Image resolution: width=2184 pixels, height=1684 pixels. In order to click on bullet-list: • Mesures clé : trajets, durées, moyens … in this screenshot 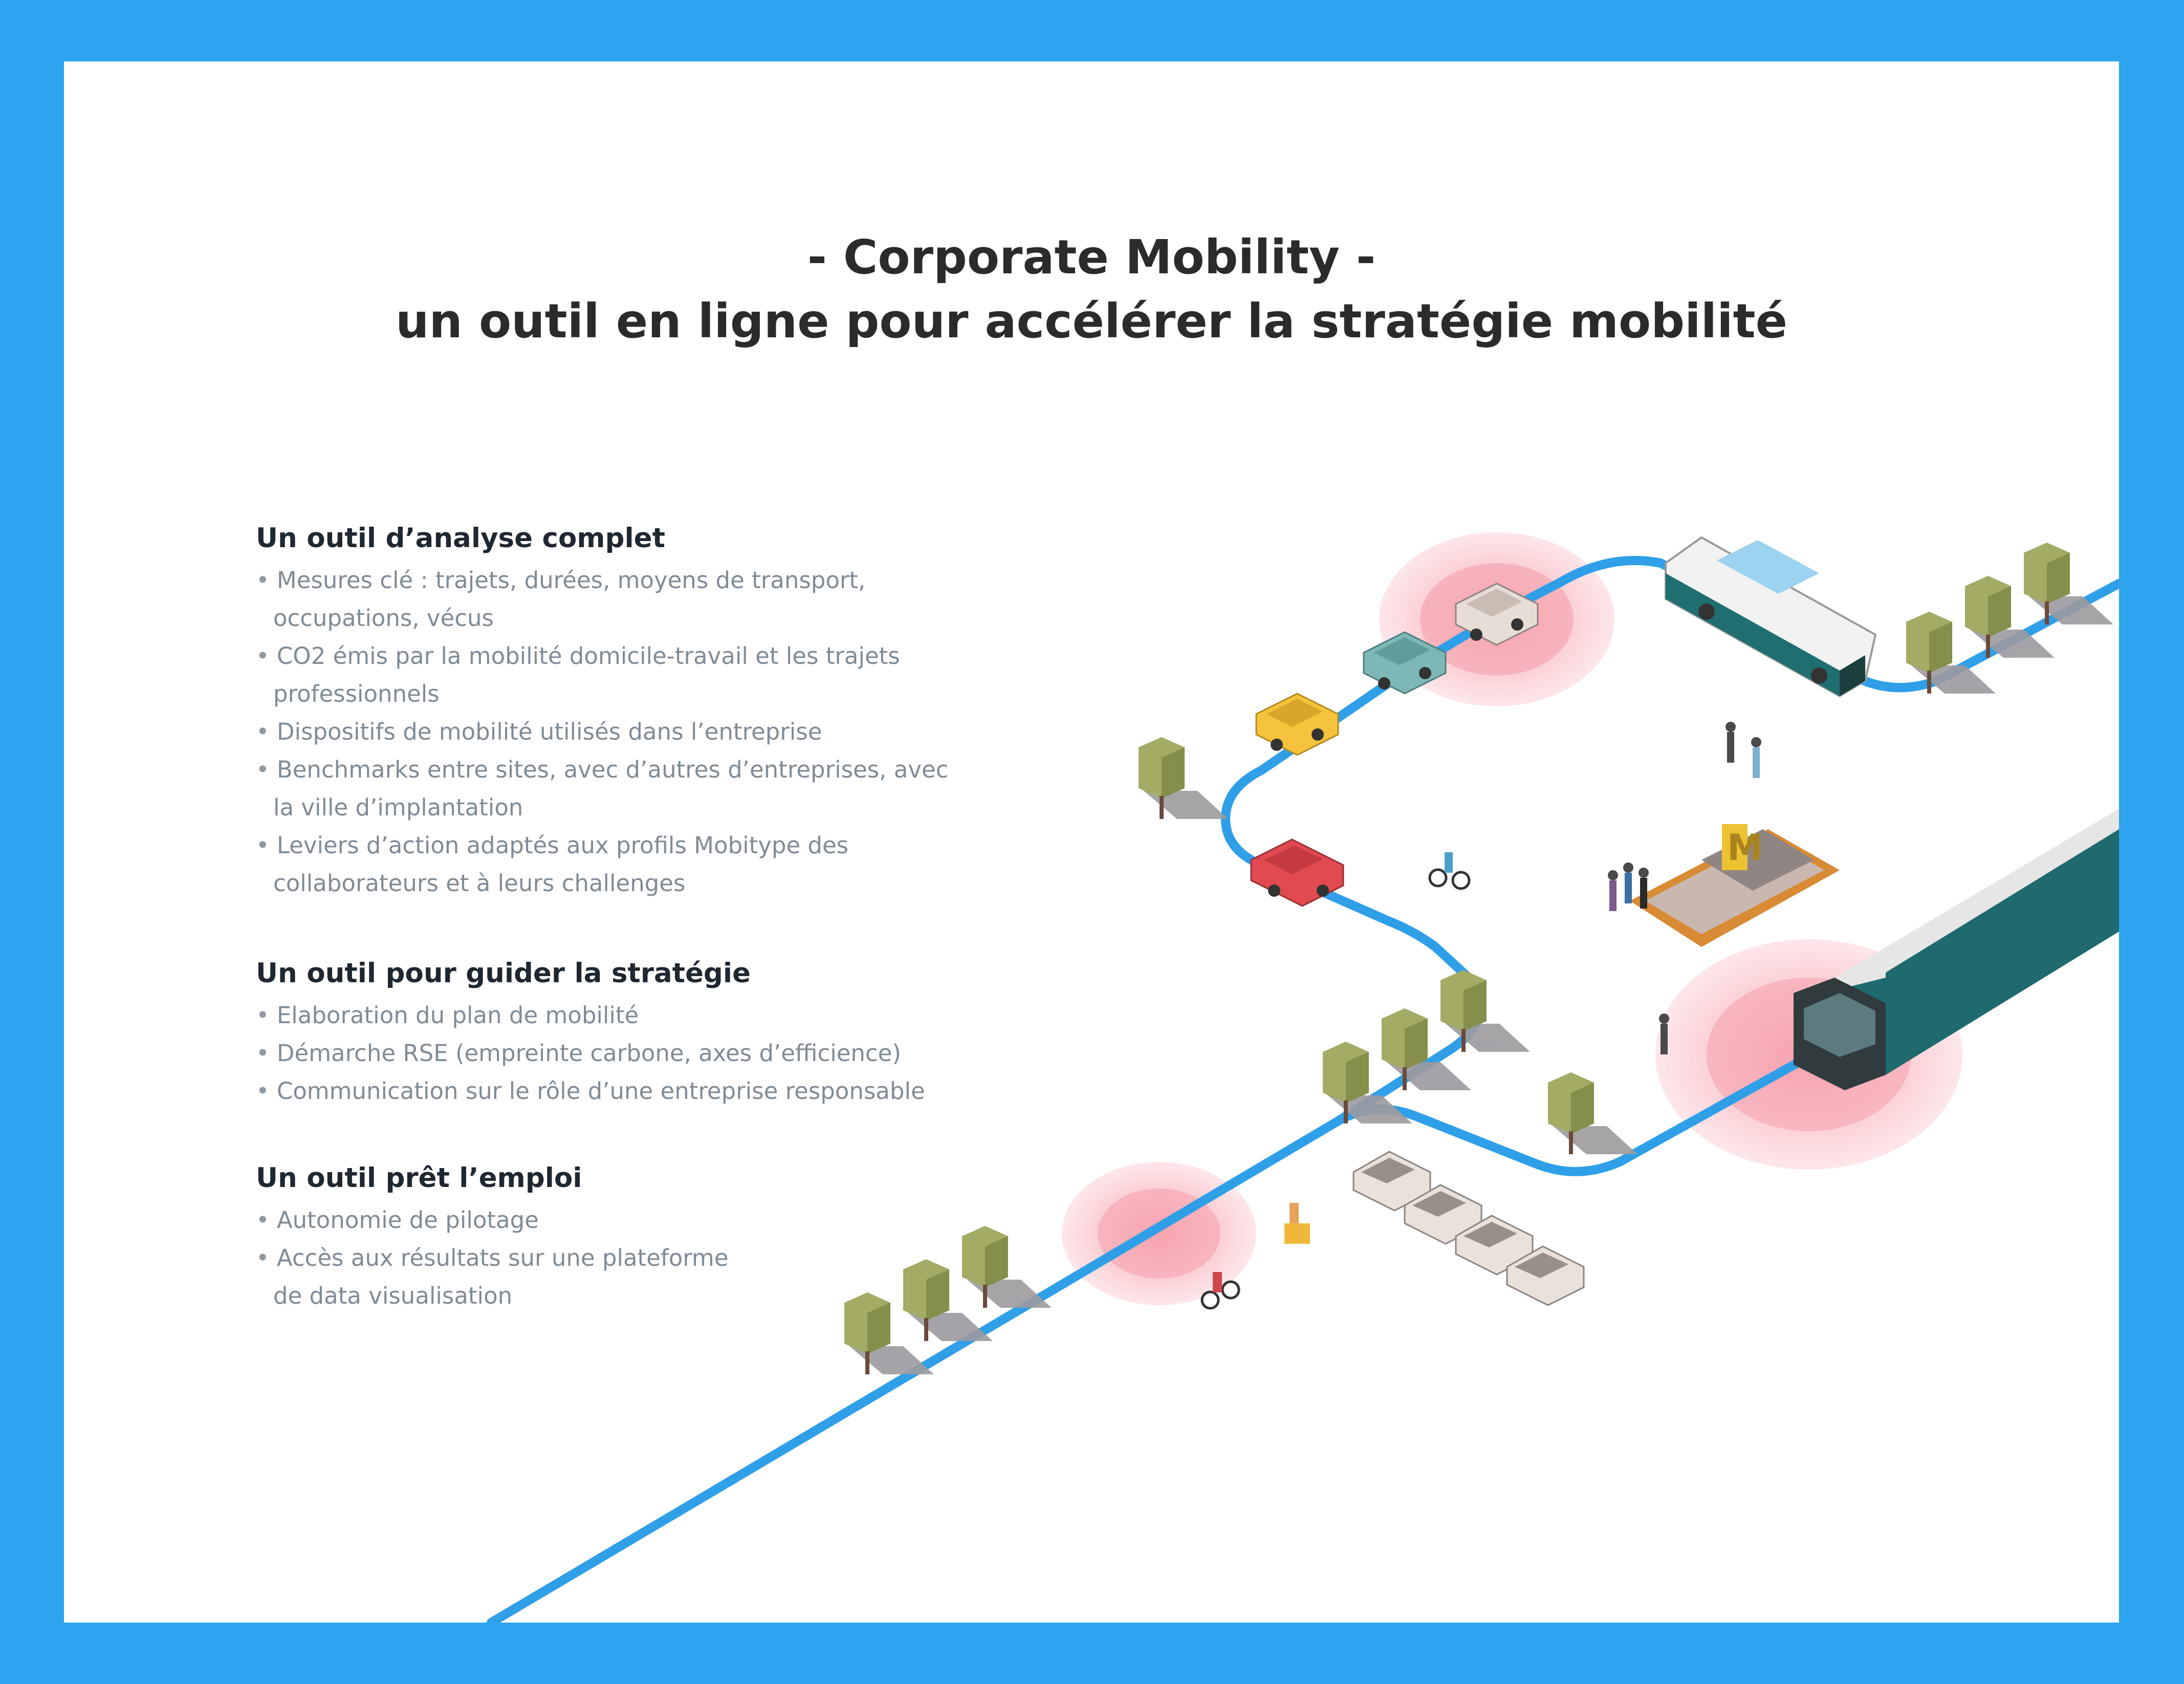, I will do `click(691, 732)`.